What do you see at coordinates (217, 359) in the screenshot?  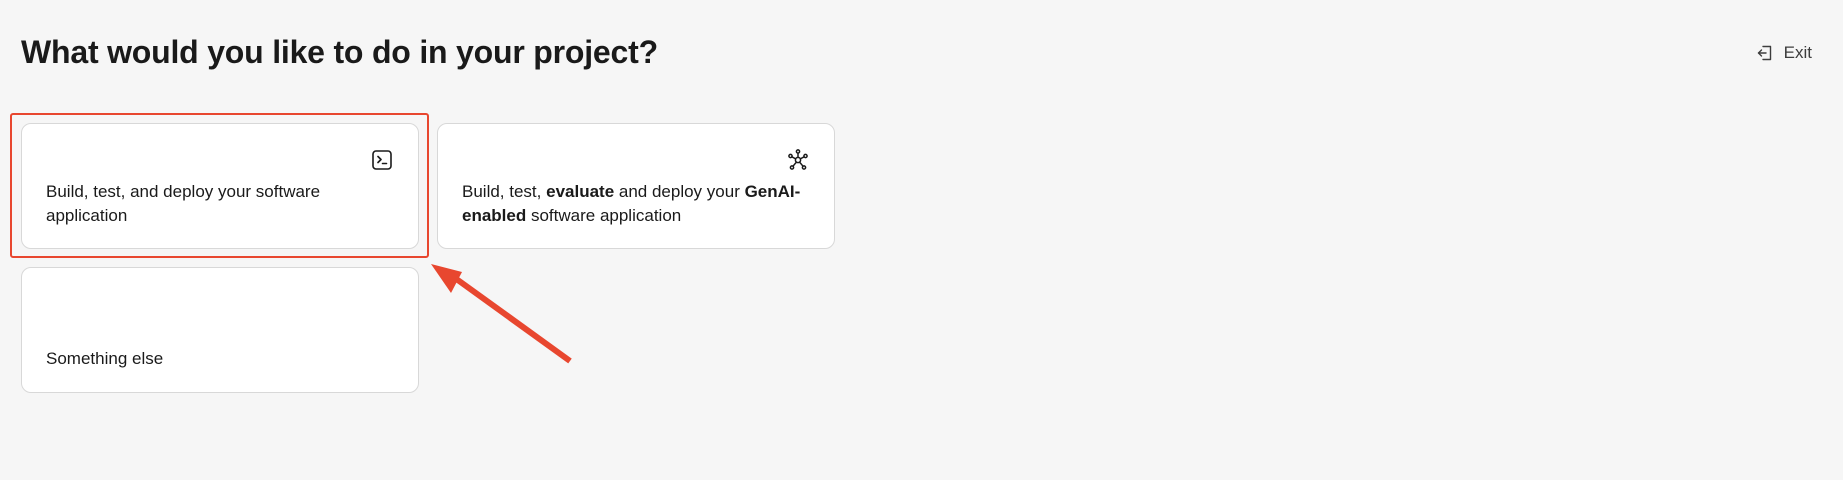 I see `option-card-label: Something else` at bounding box center [217, 359].